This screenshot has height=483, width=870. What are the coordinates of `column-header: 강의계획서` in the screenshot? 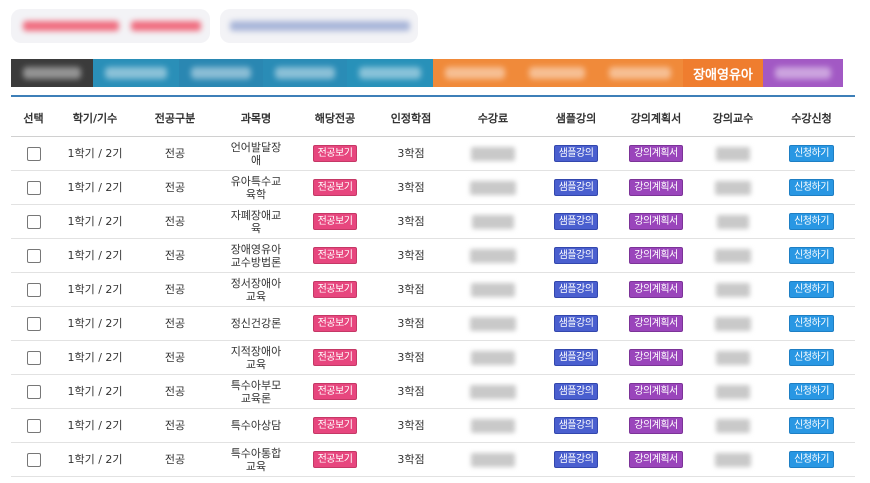 It's located at (656, 118).